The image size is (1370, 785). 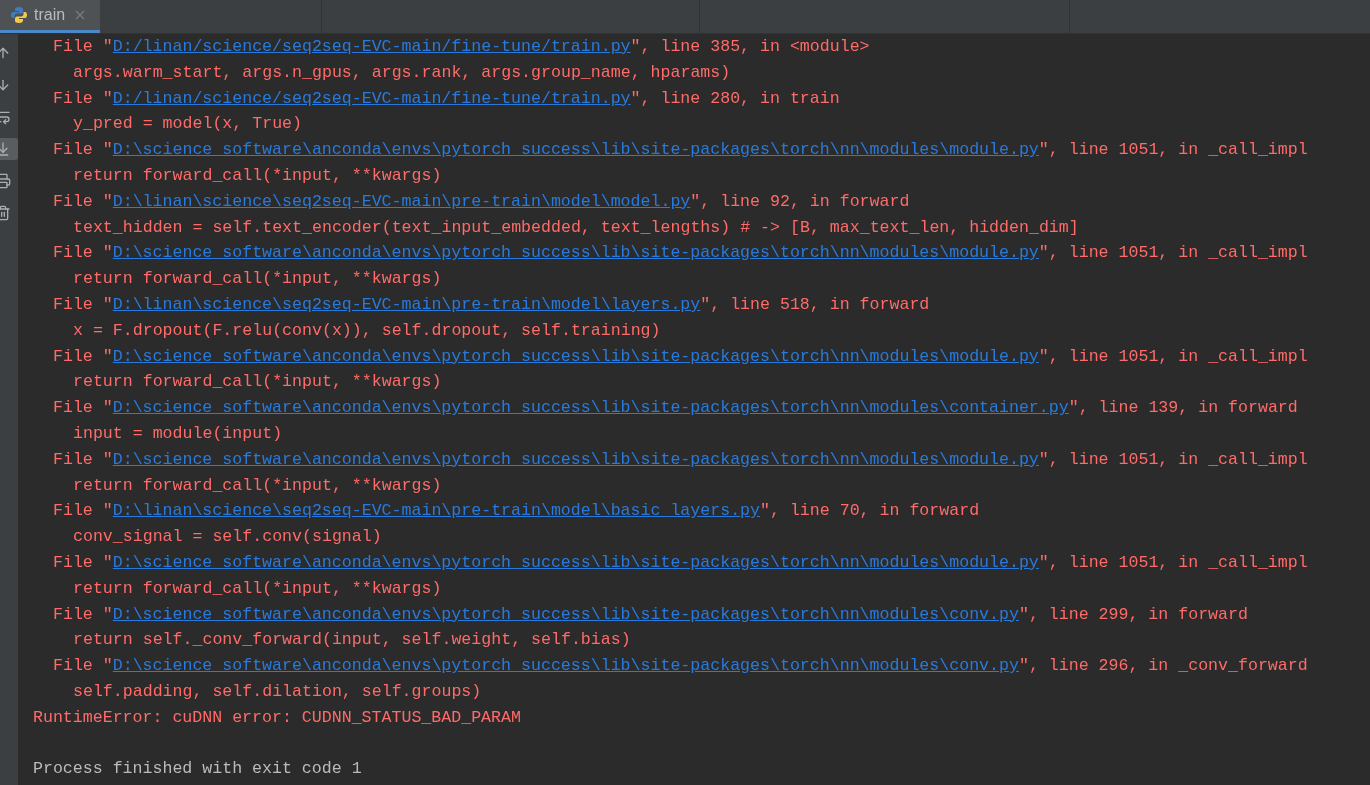 I want to click on code-line: text_hidden = self.text_encoder(text_input_embedded, text_lengths) # -> [B, max_text_len, hidden_dim], so click(x=576, y=227).